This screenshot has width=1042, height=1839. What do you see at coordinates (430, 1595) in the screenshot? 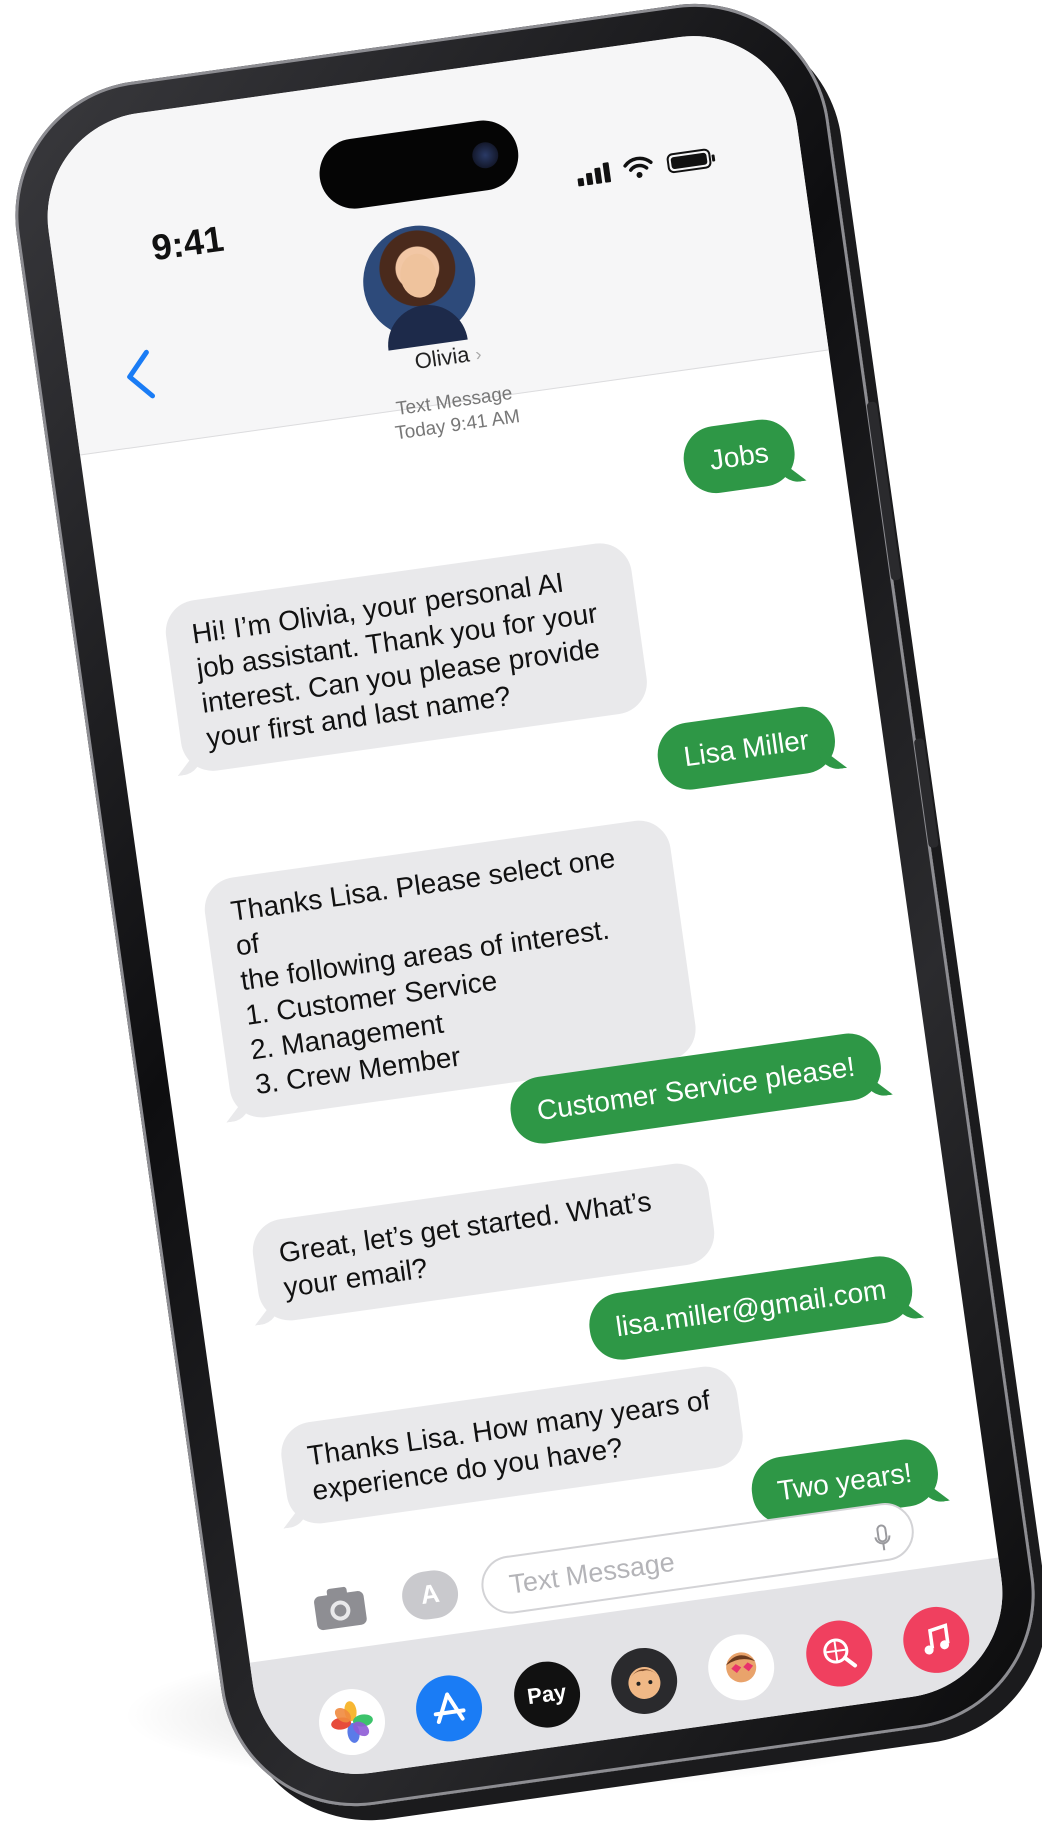
I see `app-store-button` at bounding box center [430, 1595].